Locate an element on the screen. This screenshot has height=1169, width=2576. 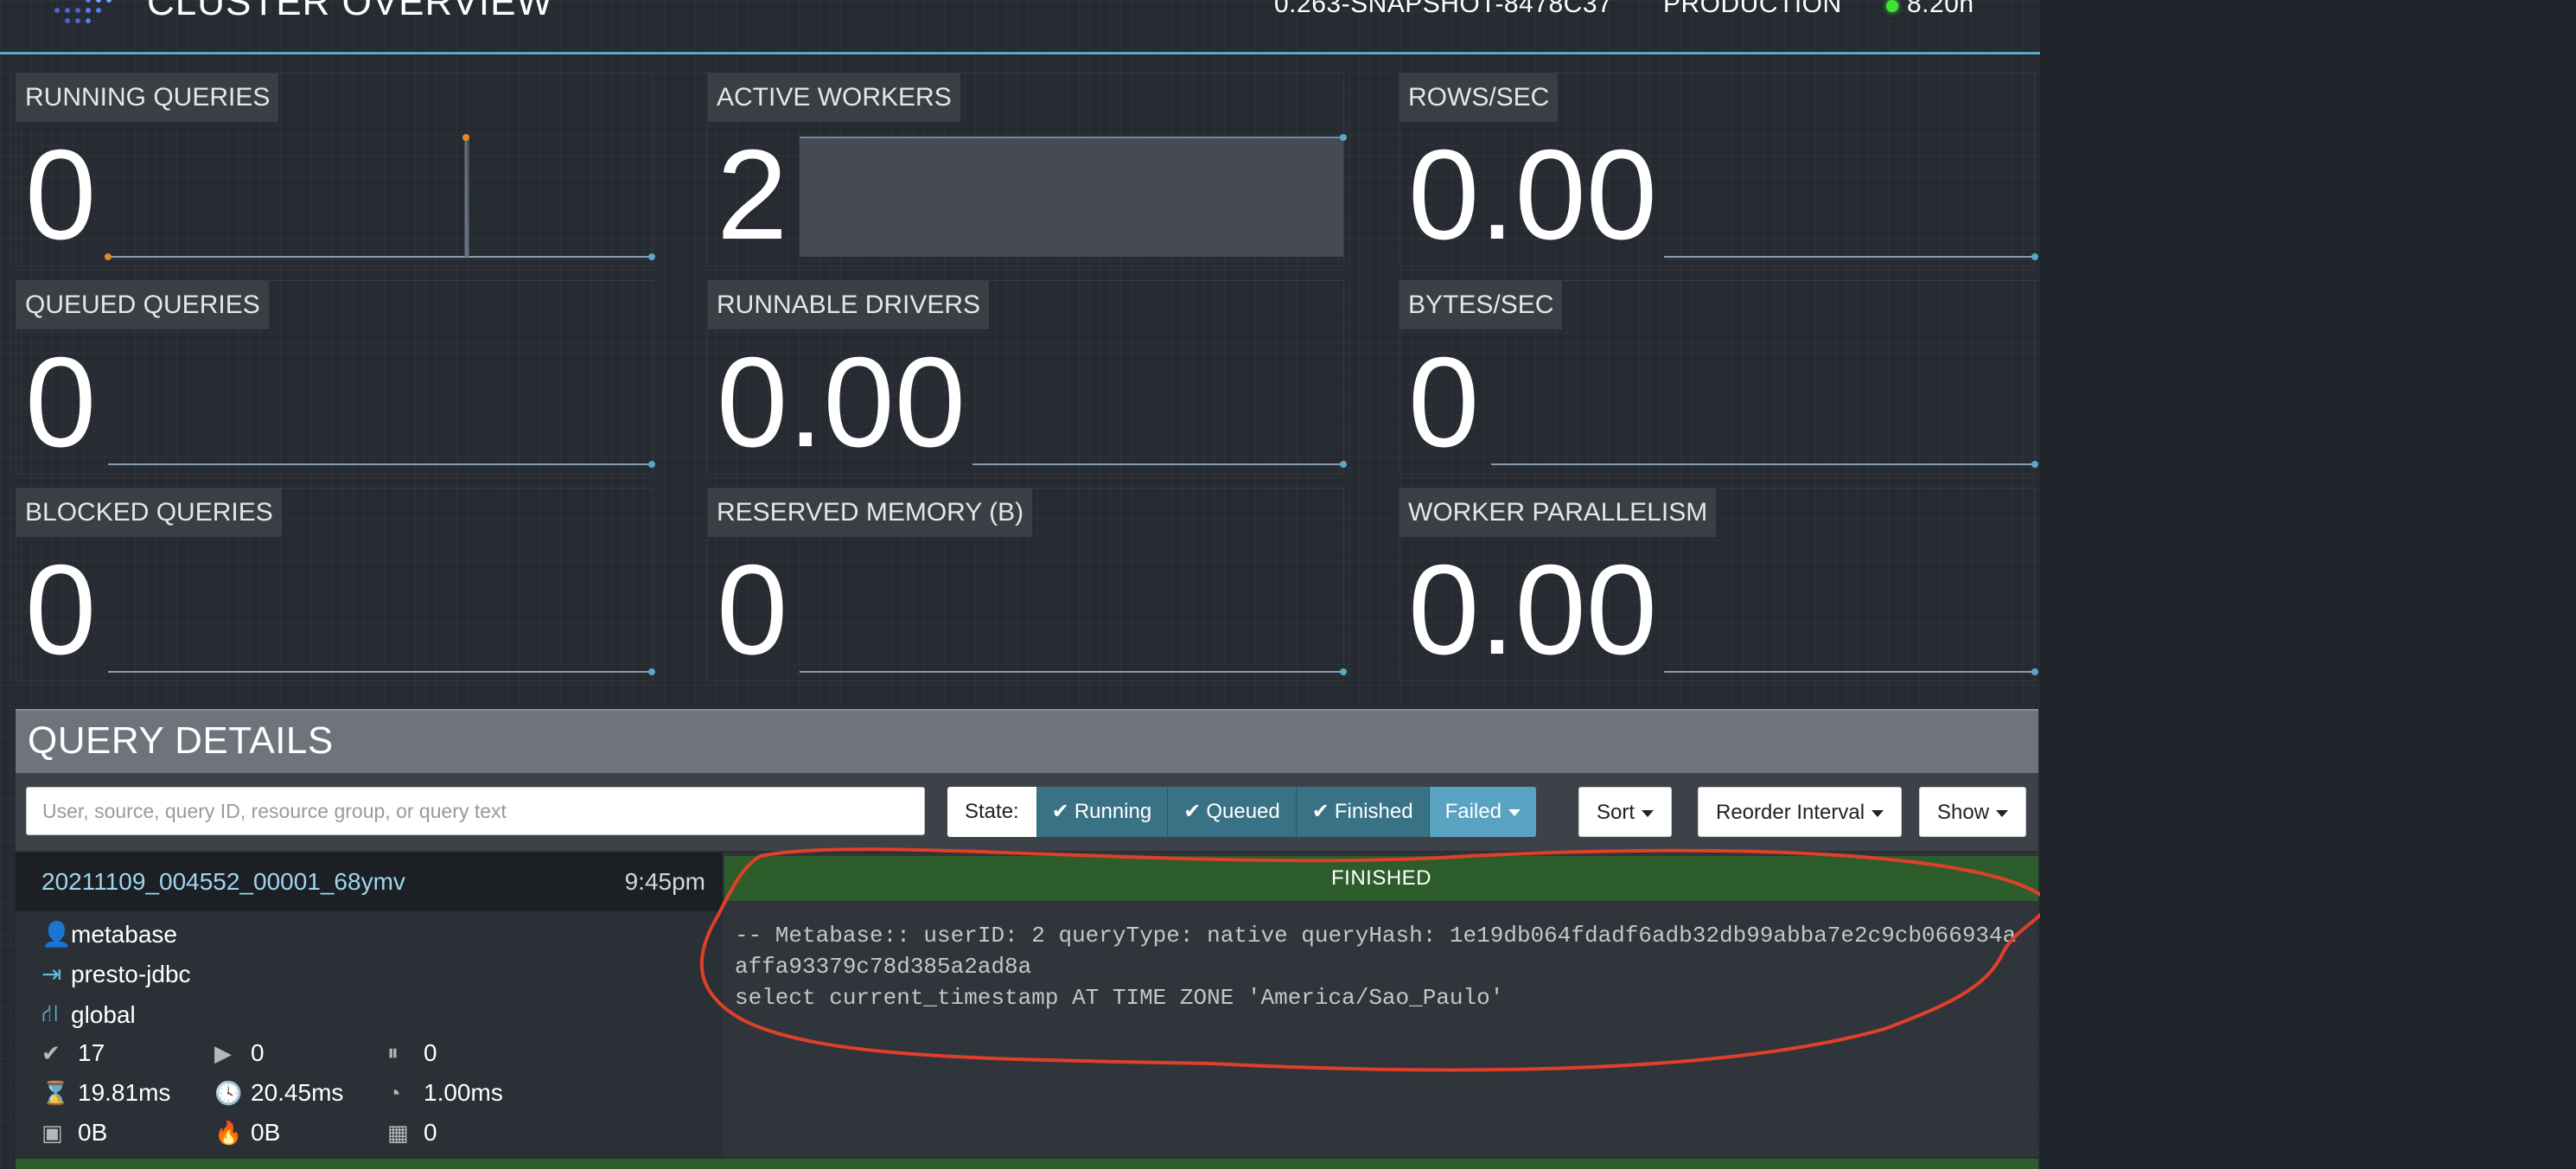
bytes-sec-card: BYTES/SEC 0 is located at coordinates (1718, 377).